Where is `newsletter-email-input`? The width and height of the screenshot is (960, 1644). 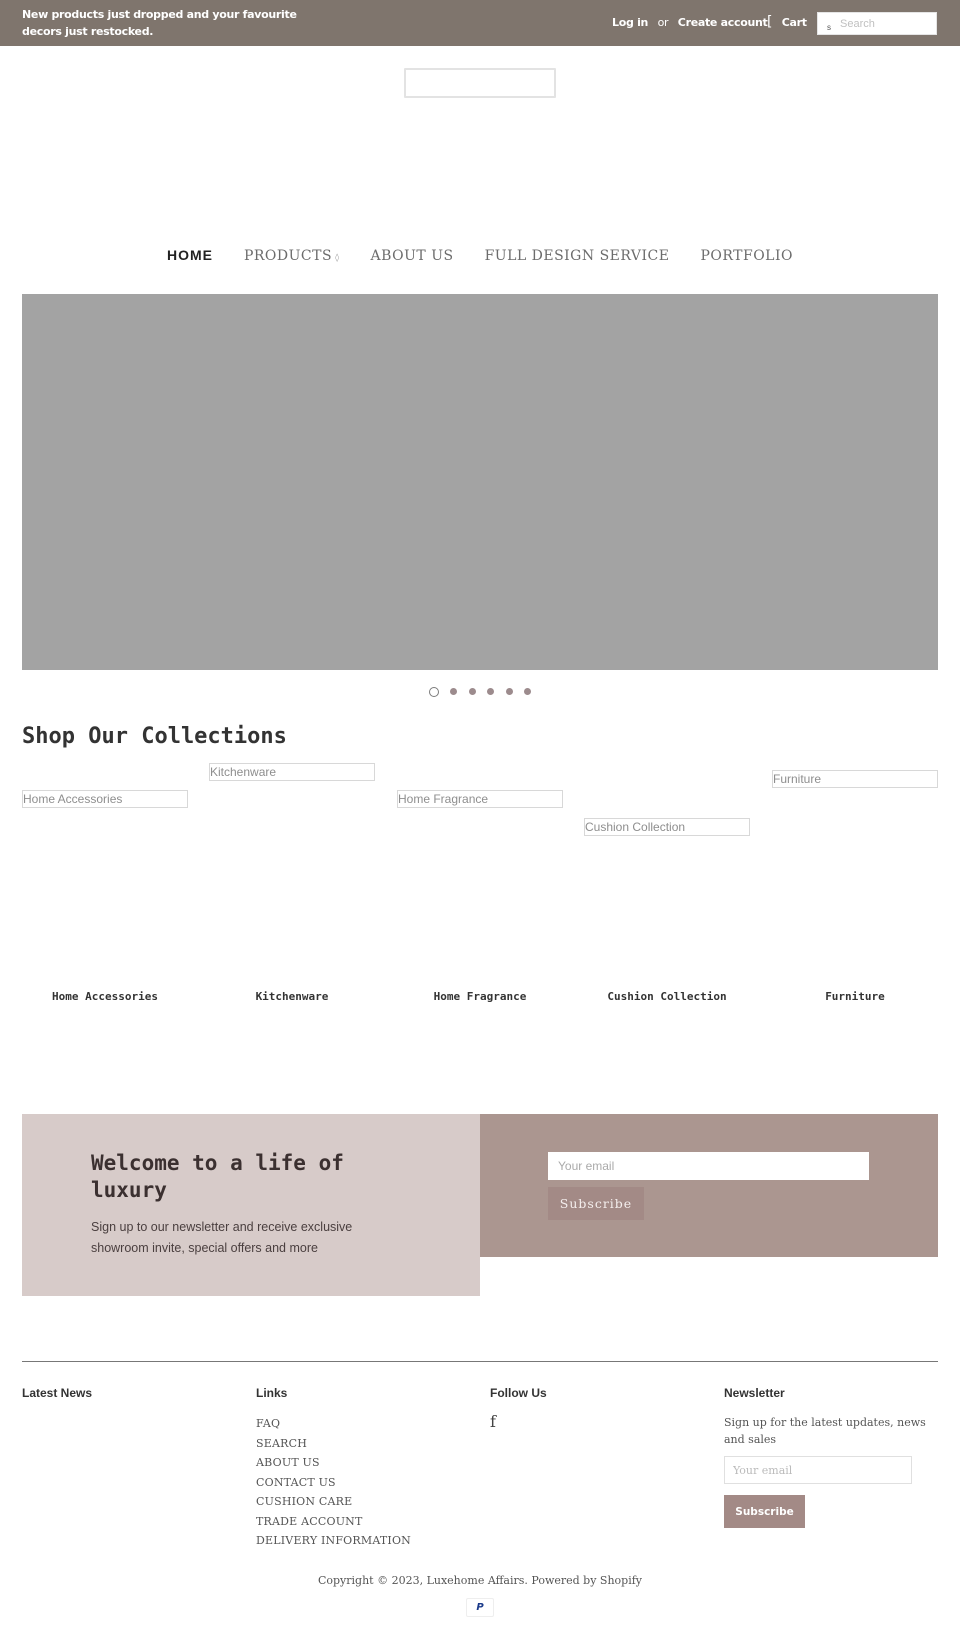 newsletter-email-input is located at coordinates (708, 1166).